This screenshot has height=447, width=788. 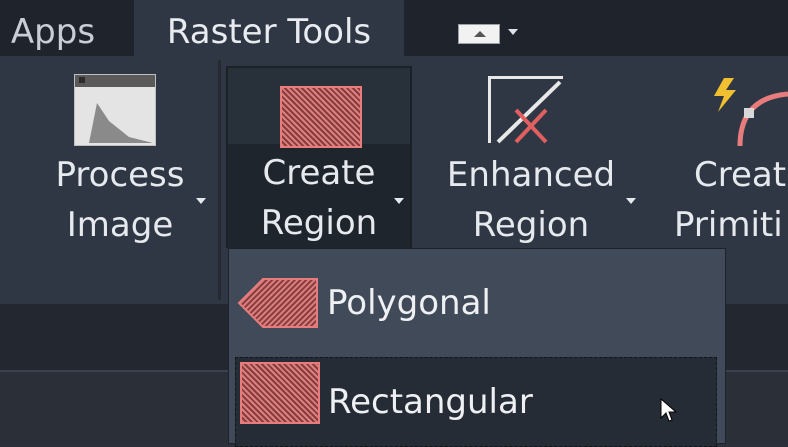 What do you see at coordinates (120, 154) in the screenshot?
I see `process-image-button: Process Image` at bounding box center [120, 154].